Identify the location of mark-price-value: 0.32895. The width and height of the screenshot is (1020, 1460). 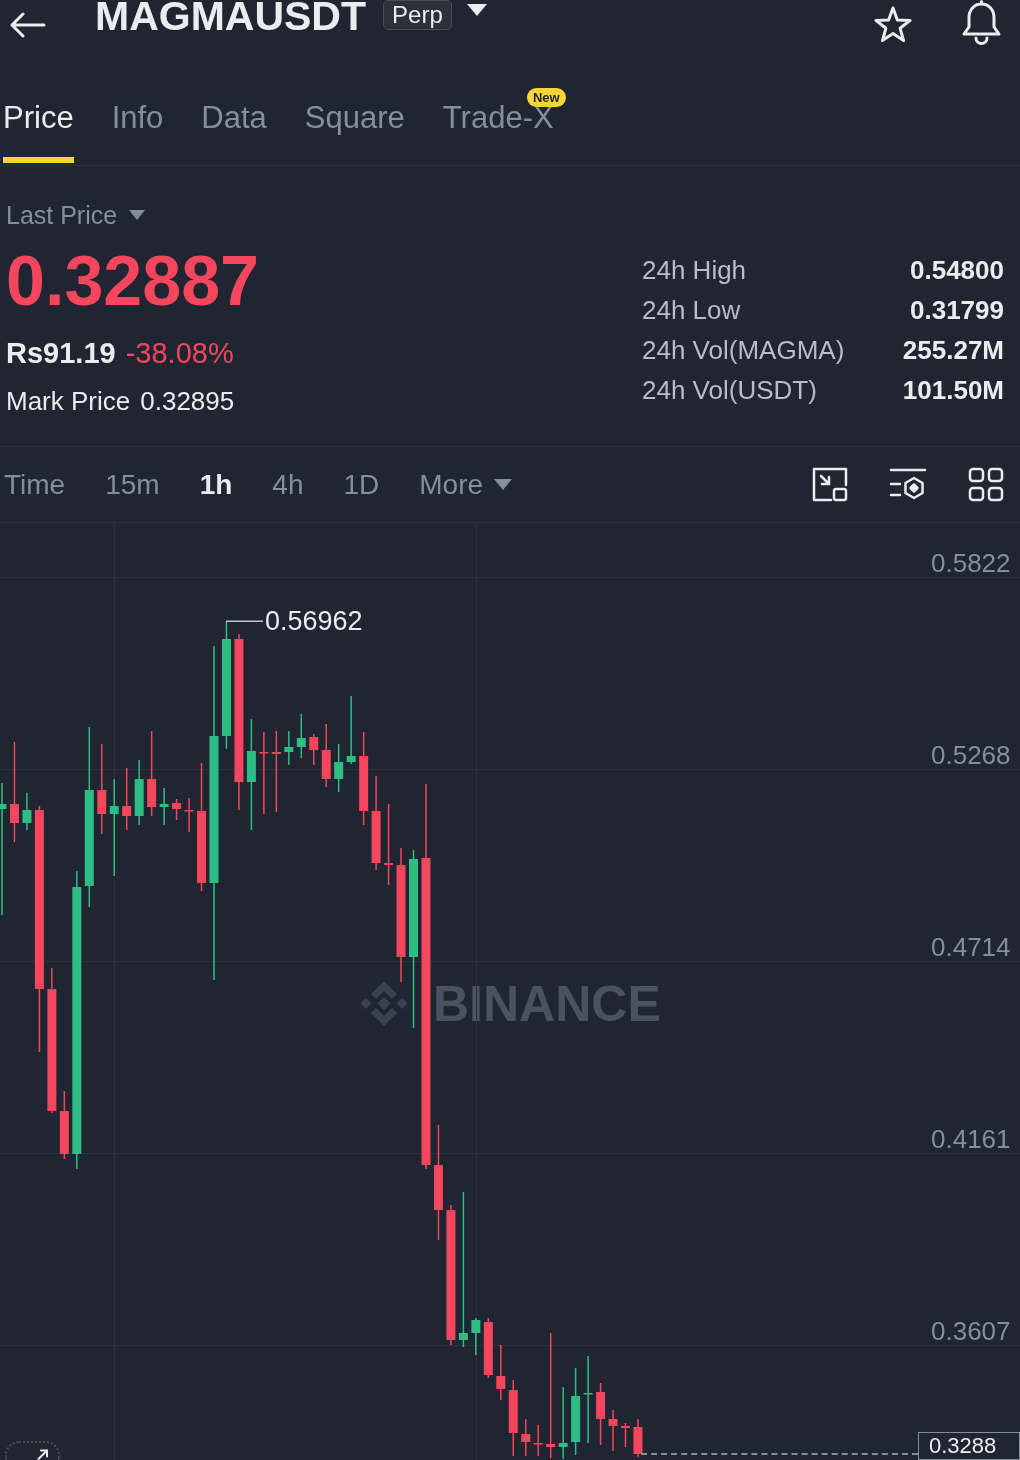
(187, 401).